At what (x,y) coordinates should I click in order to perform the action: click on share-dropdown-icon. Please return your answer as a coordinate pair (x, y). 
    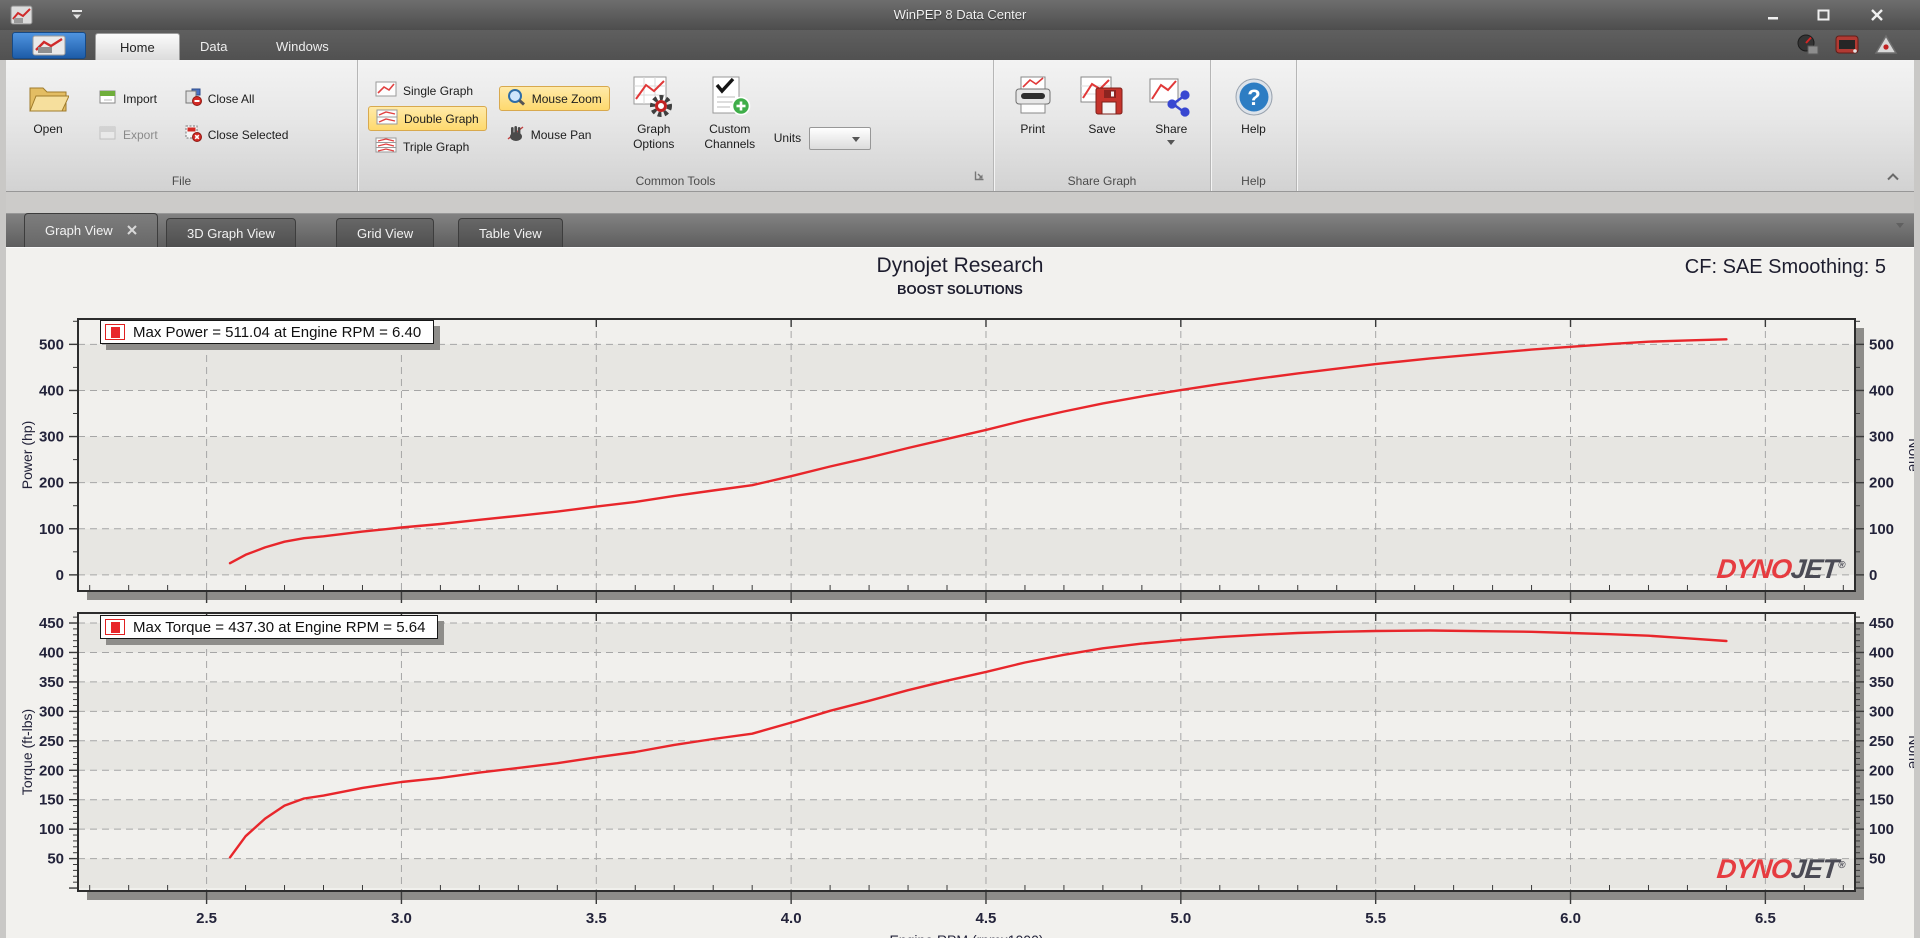
    Looking at the image, I should click on (1171, 142).